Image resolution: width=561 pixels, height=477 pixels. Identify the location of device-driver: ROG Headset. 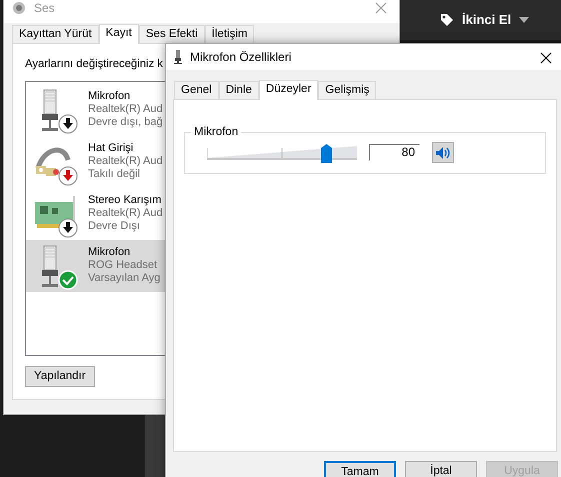
(123, 265).